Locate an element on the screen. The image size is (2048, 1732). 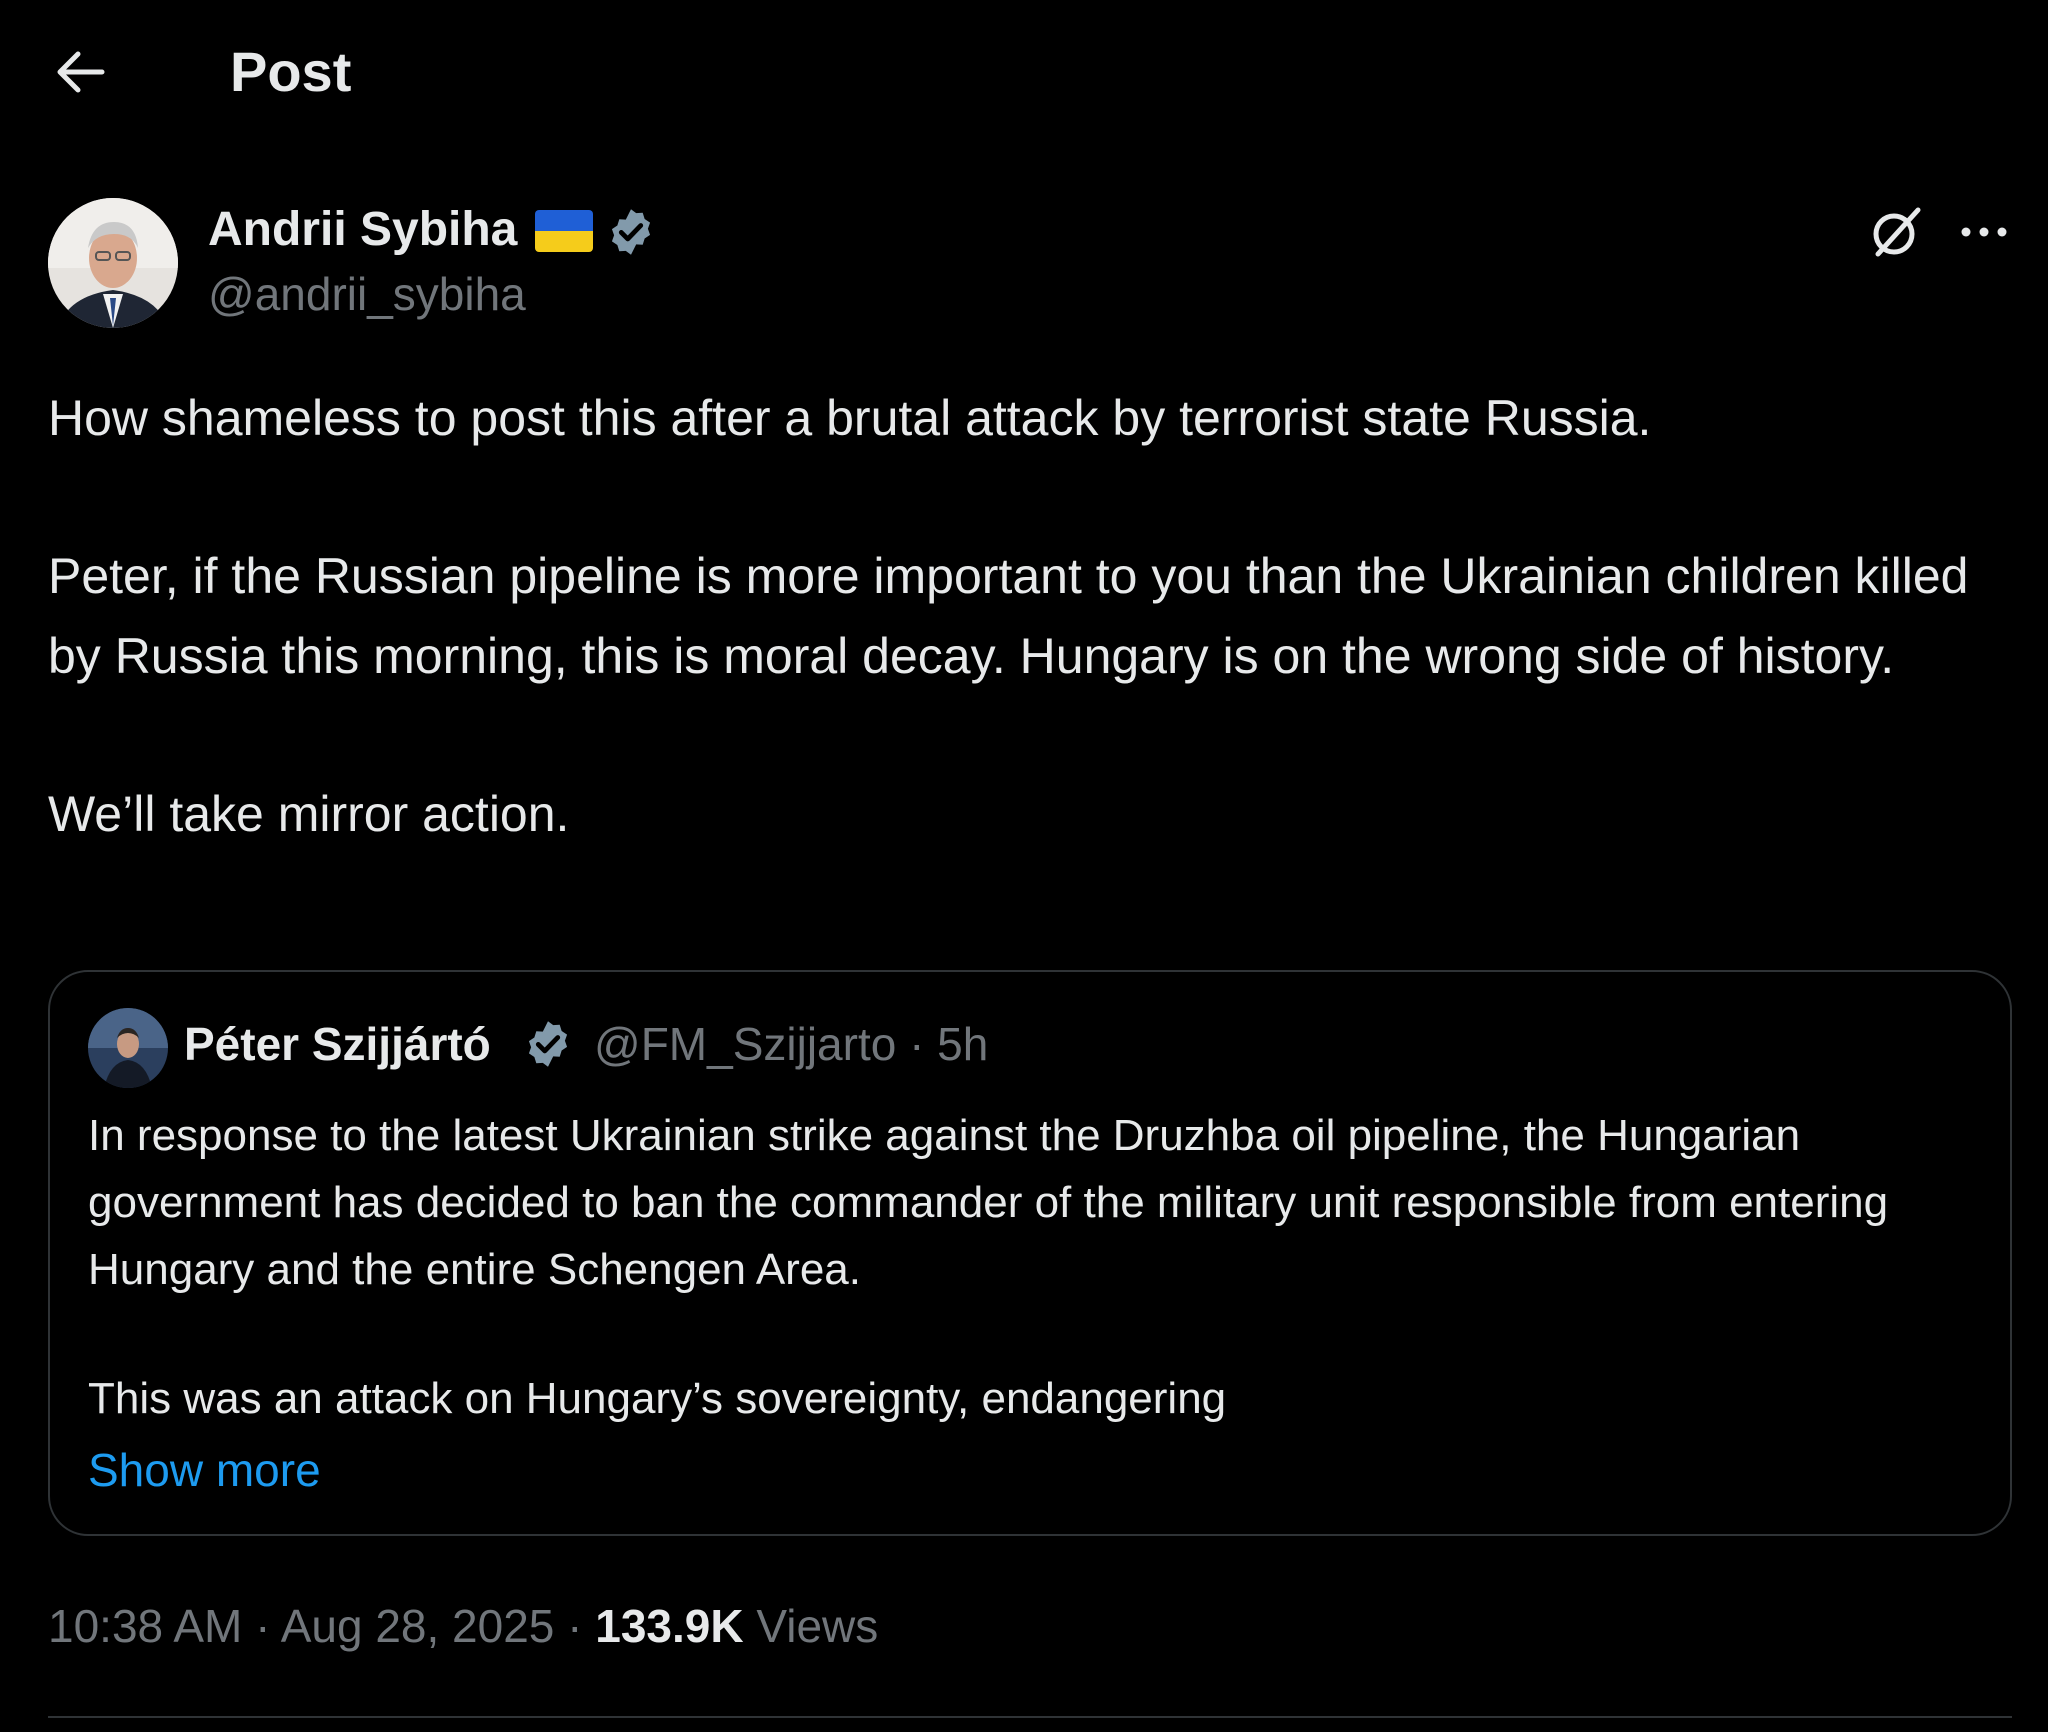
show-more-link: Show more is located at coordinates (204, 1470).